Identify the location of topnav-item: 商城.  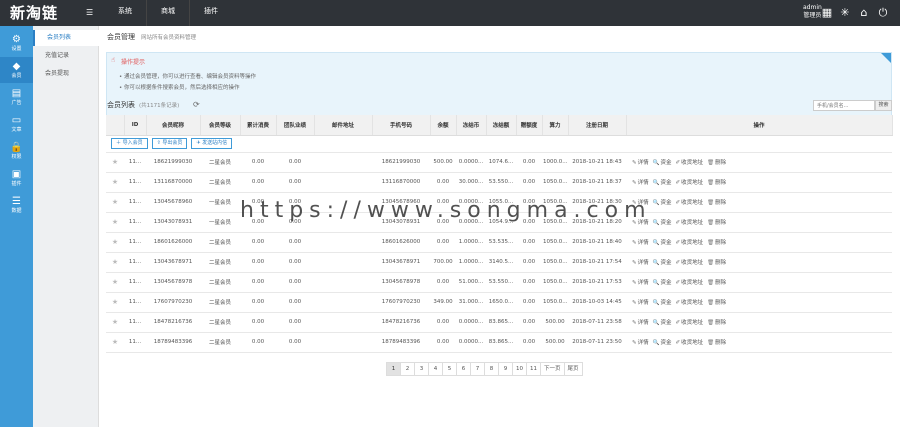
(168, 13).